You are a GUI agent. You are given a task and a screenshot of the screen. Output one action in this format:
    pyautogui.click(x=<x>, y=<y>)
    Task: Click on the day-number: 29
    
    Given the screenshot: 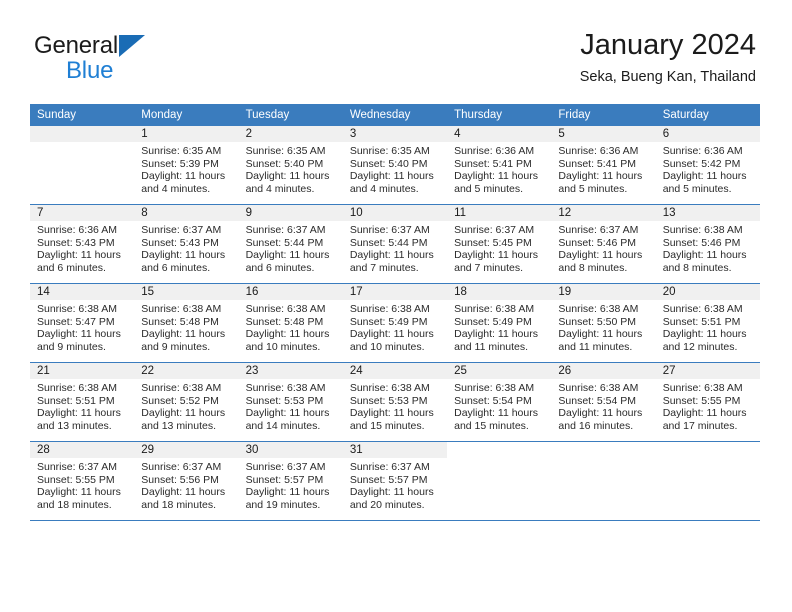 What is the action you would take?
    pyautogui.click(x=186, y=450)
    